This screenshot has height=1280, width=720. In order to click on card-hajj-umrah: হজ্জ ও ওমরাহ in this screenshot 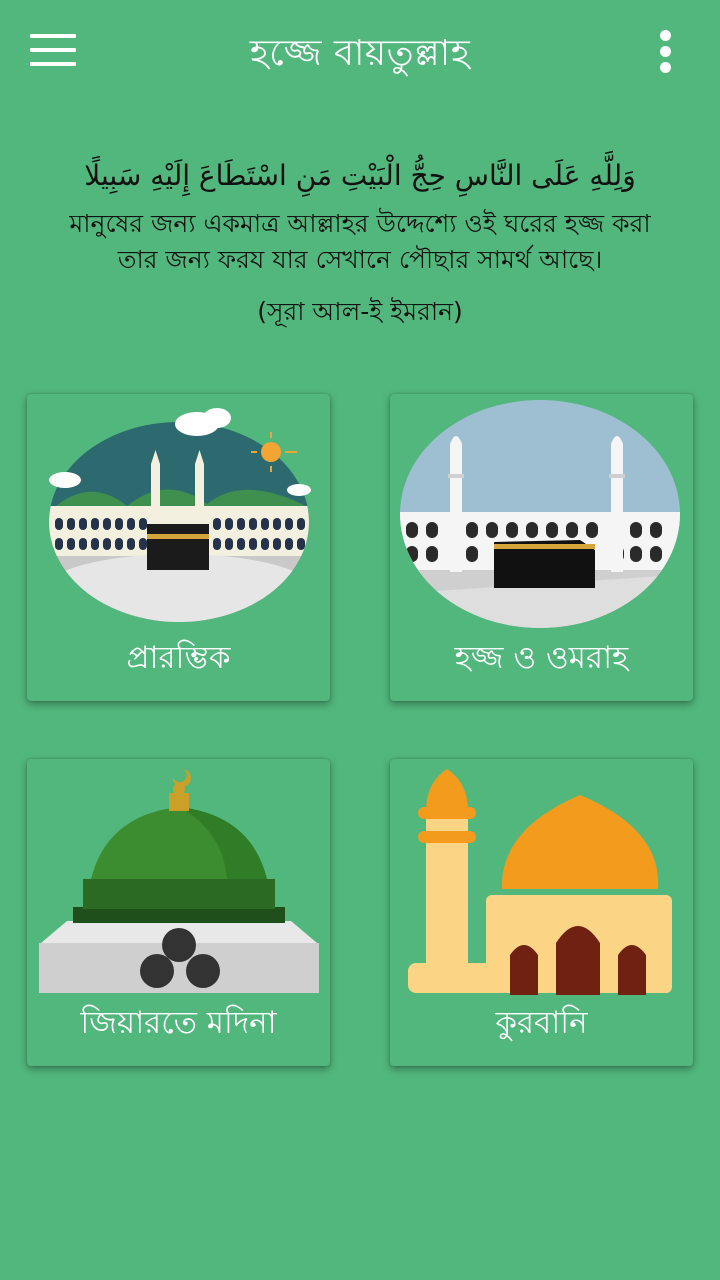, I will do `click(541, 547)`.